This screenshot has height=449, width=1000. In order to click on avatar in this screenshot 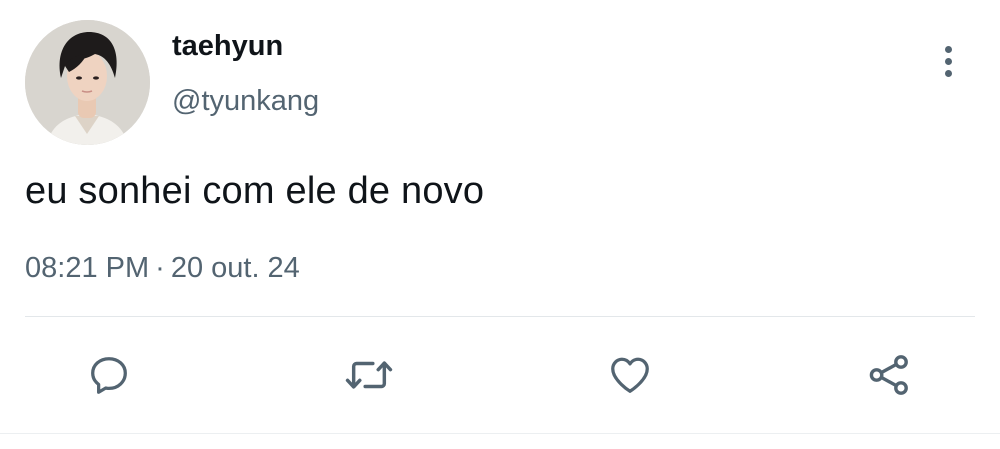, I will do `click(87, 82)`.